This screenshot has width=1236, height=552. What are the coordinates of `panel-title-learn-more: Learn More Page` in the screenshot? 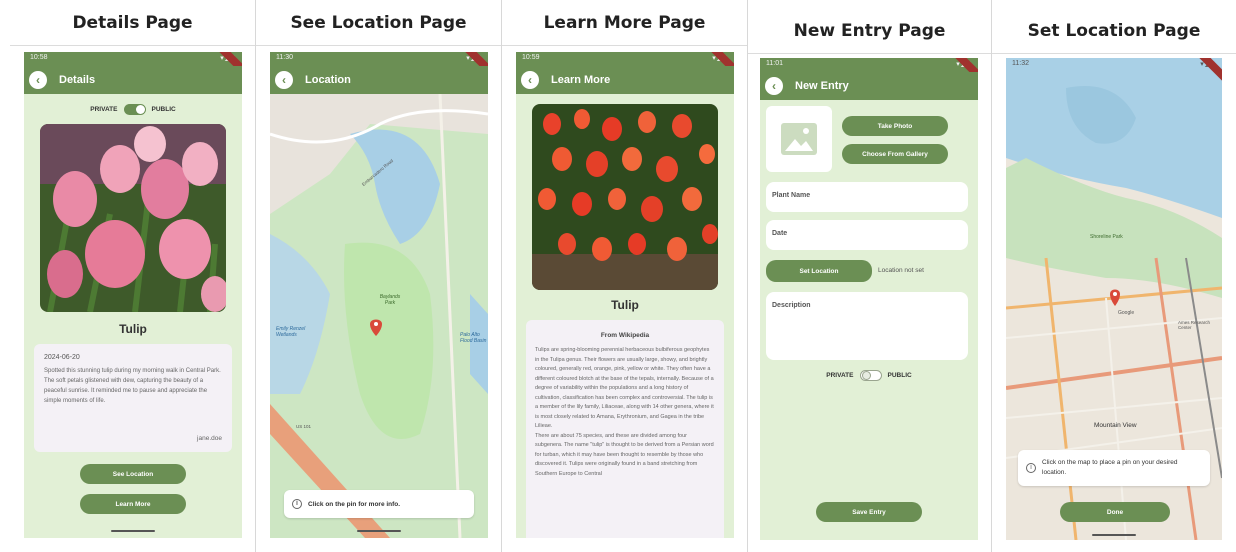 It's located at (624, 23).